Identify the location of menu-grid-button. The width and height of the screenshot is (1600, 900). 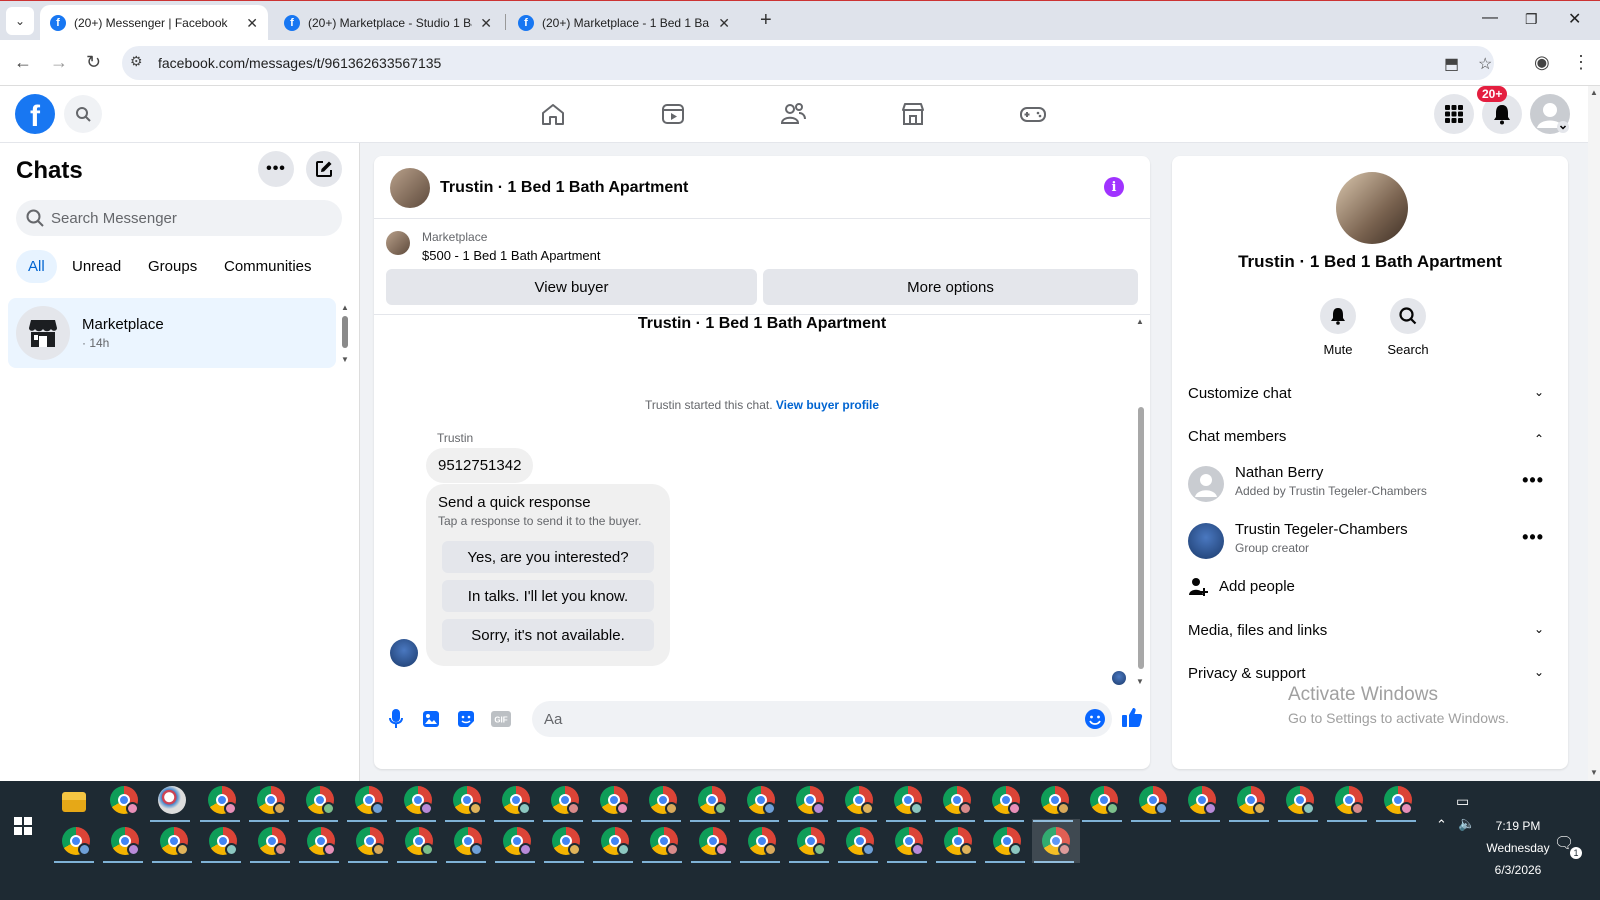
(1454, 114).